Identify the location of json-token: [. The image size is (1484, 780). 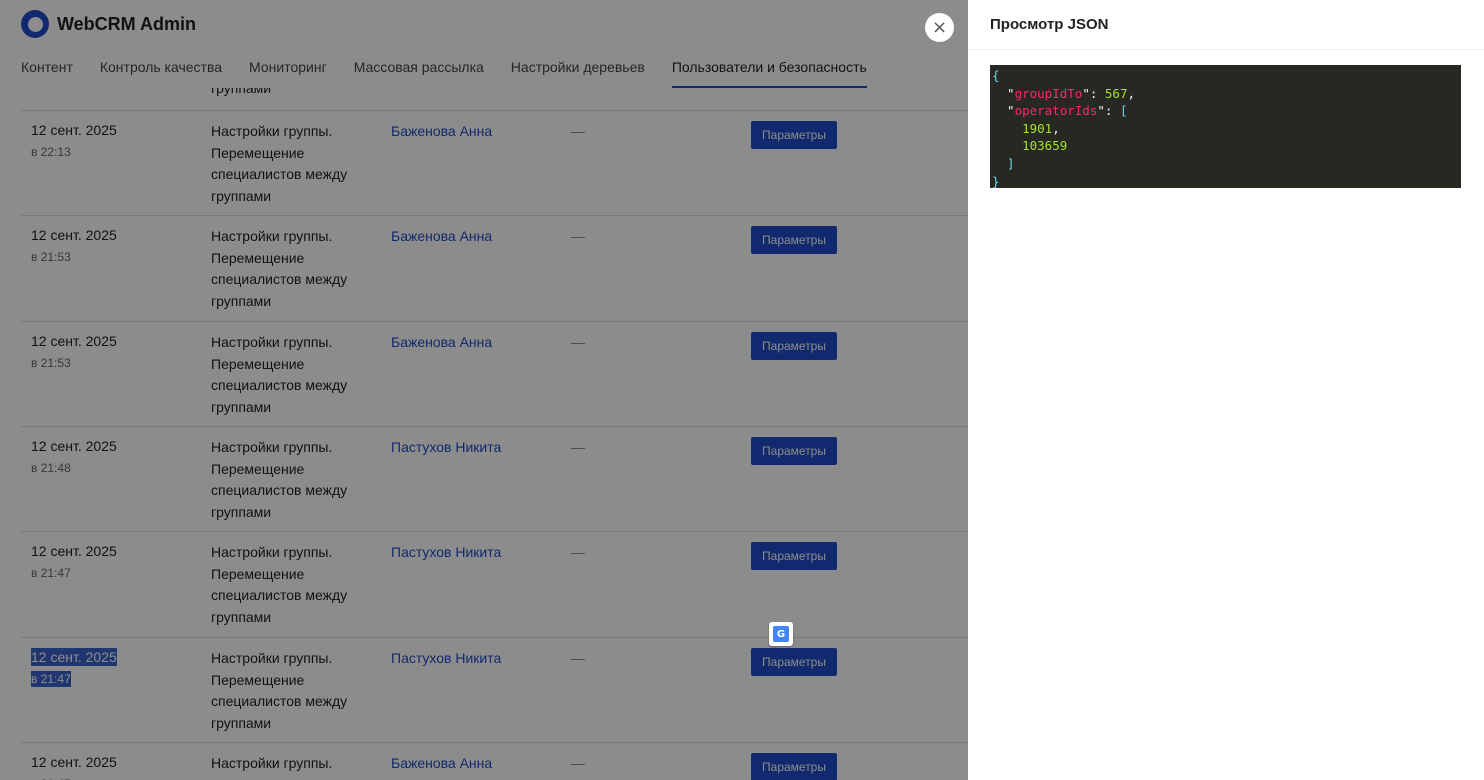
(1123, 111).